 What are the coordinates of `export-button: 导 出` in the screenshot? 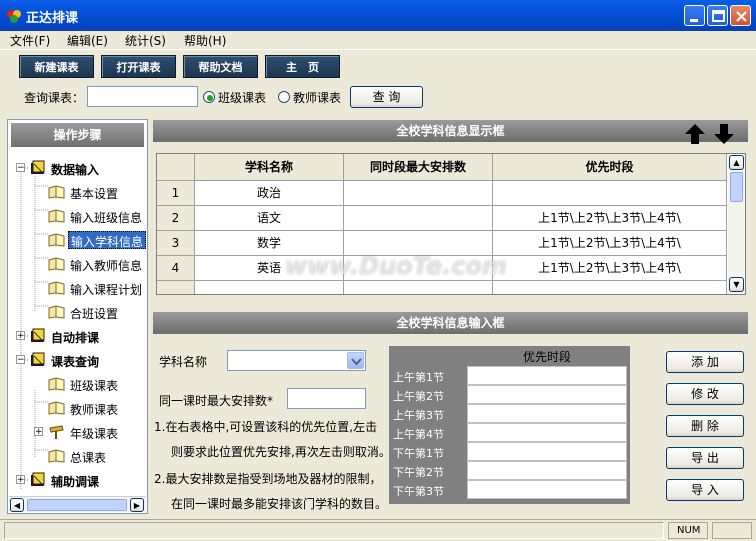 It's located at (705, 458).